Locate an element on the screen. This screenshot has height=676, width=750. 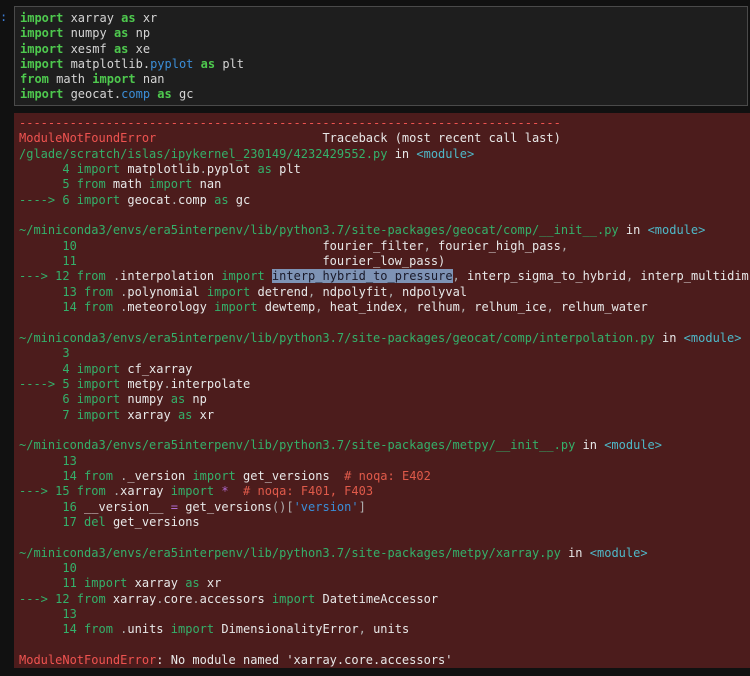
token: geocat is located at coordinates (145, 199).